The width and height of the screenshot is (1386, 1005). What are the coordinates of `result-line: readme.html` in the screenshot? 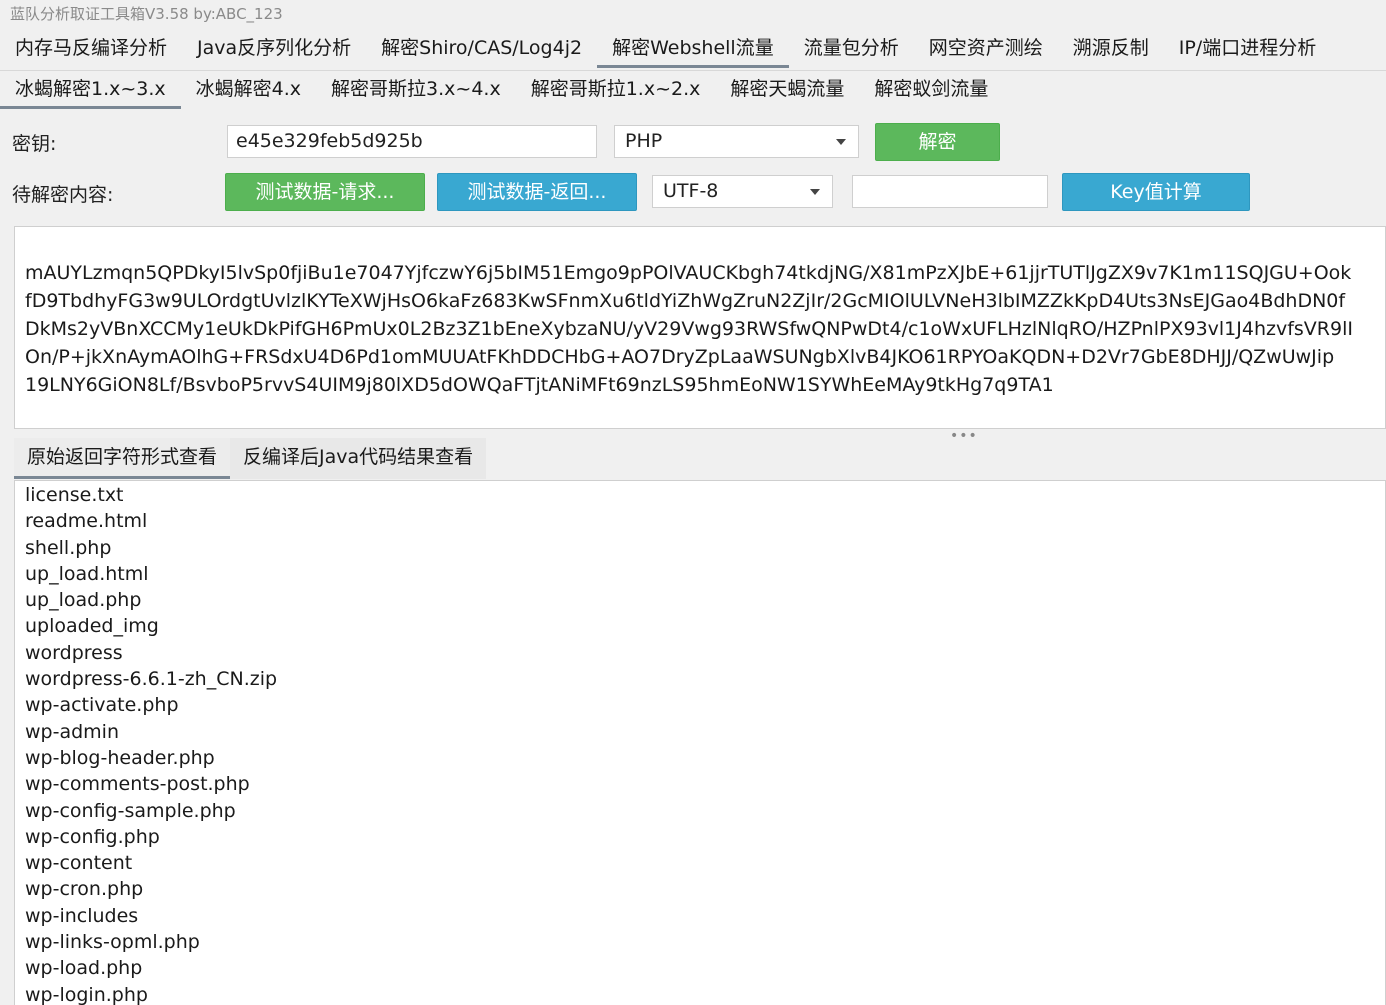 It's located at (86, 521).